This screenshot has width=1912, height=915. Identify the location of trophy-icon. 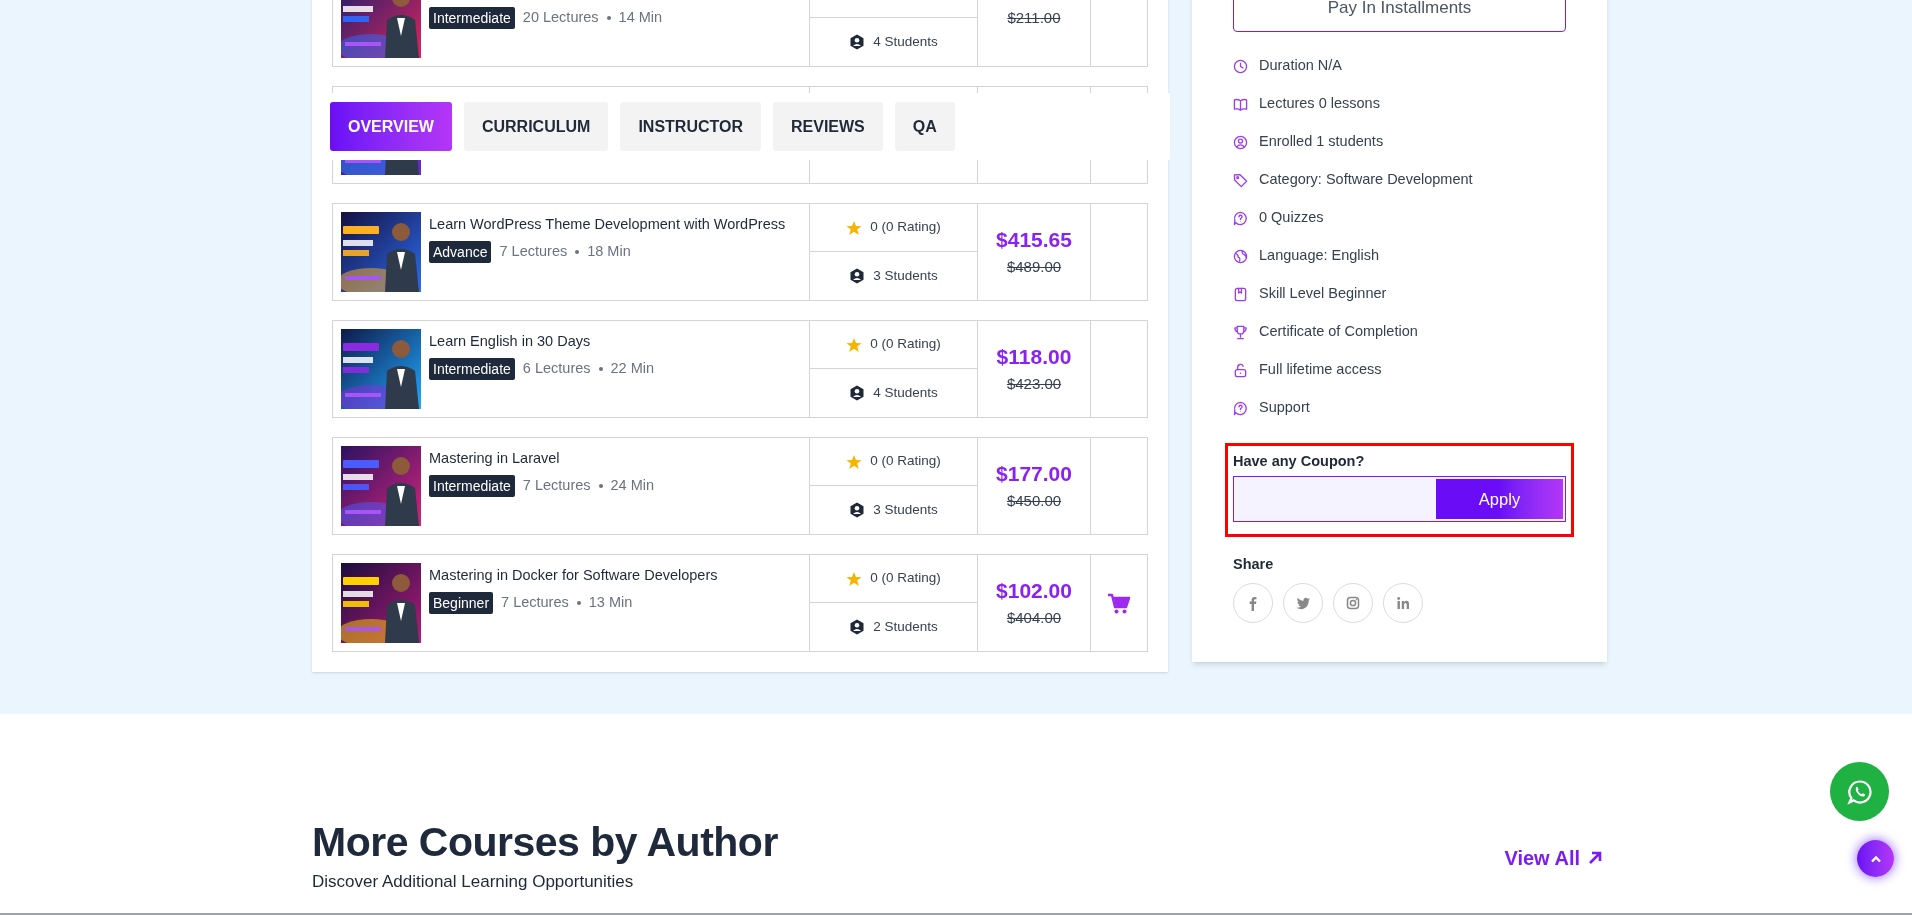
(1240, 332).